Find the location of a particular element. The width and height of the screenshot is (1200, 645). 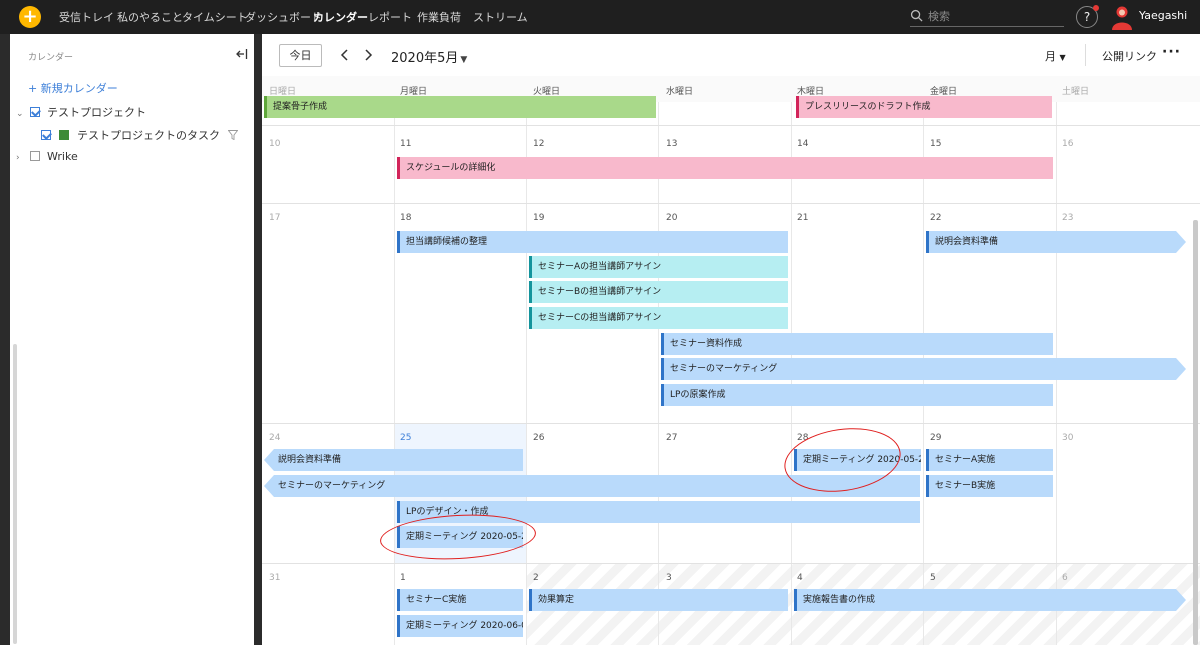

day-number-today: 25 is located at coordinates (406, 438).